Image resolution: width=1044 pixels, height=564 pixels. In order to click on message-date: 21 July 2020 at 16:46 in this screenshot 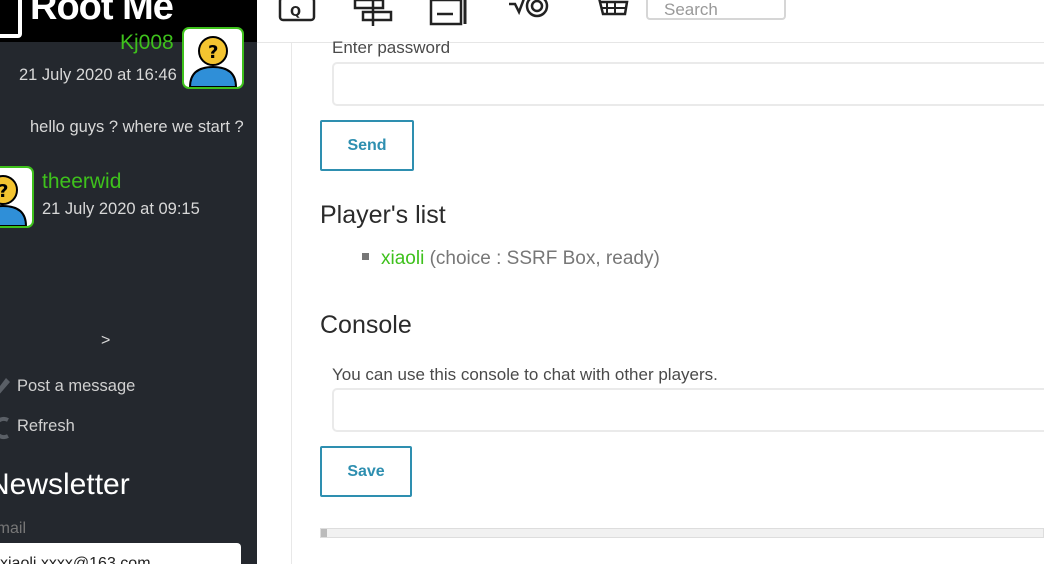, I will do `click(98, 75)`.